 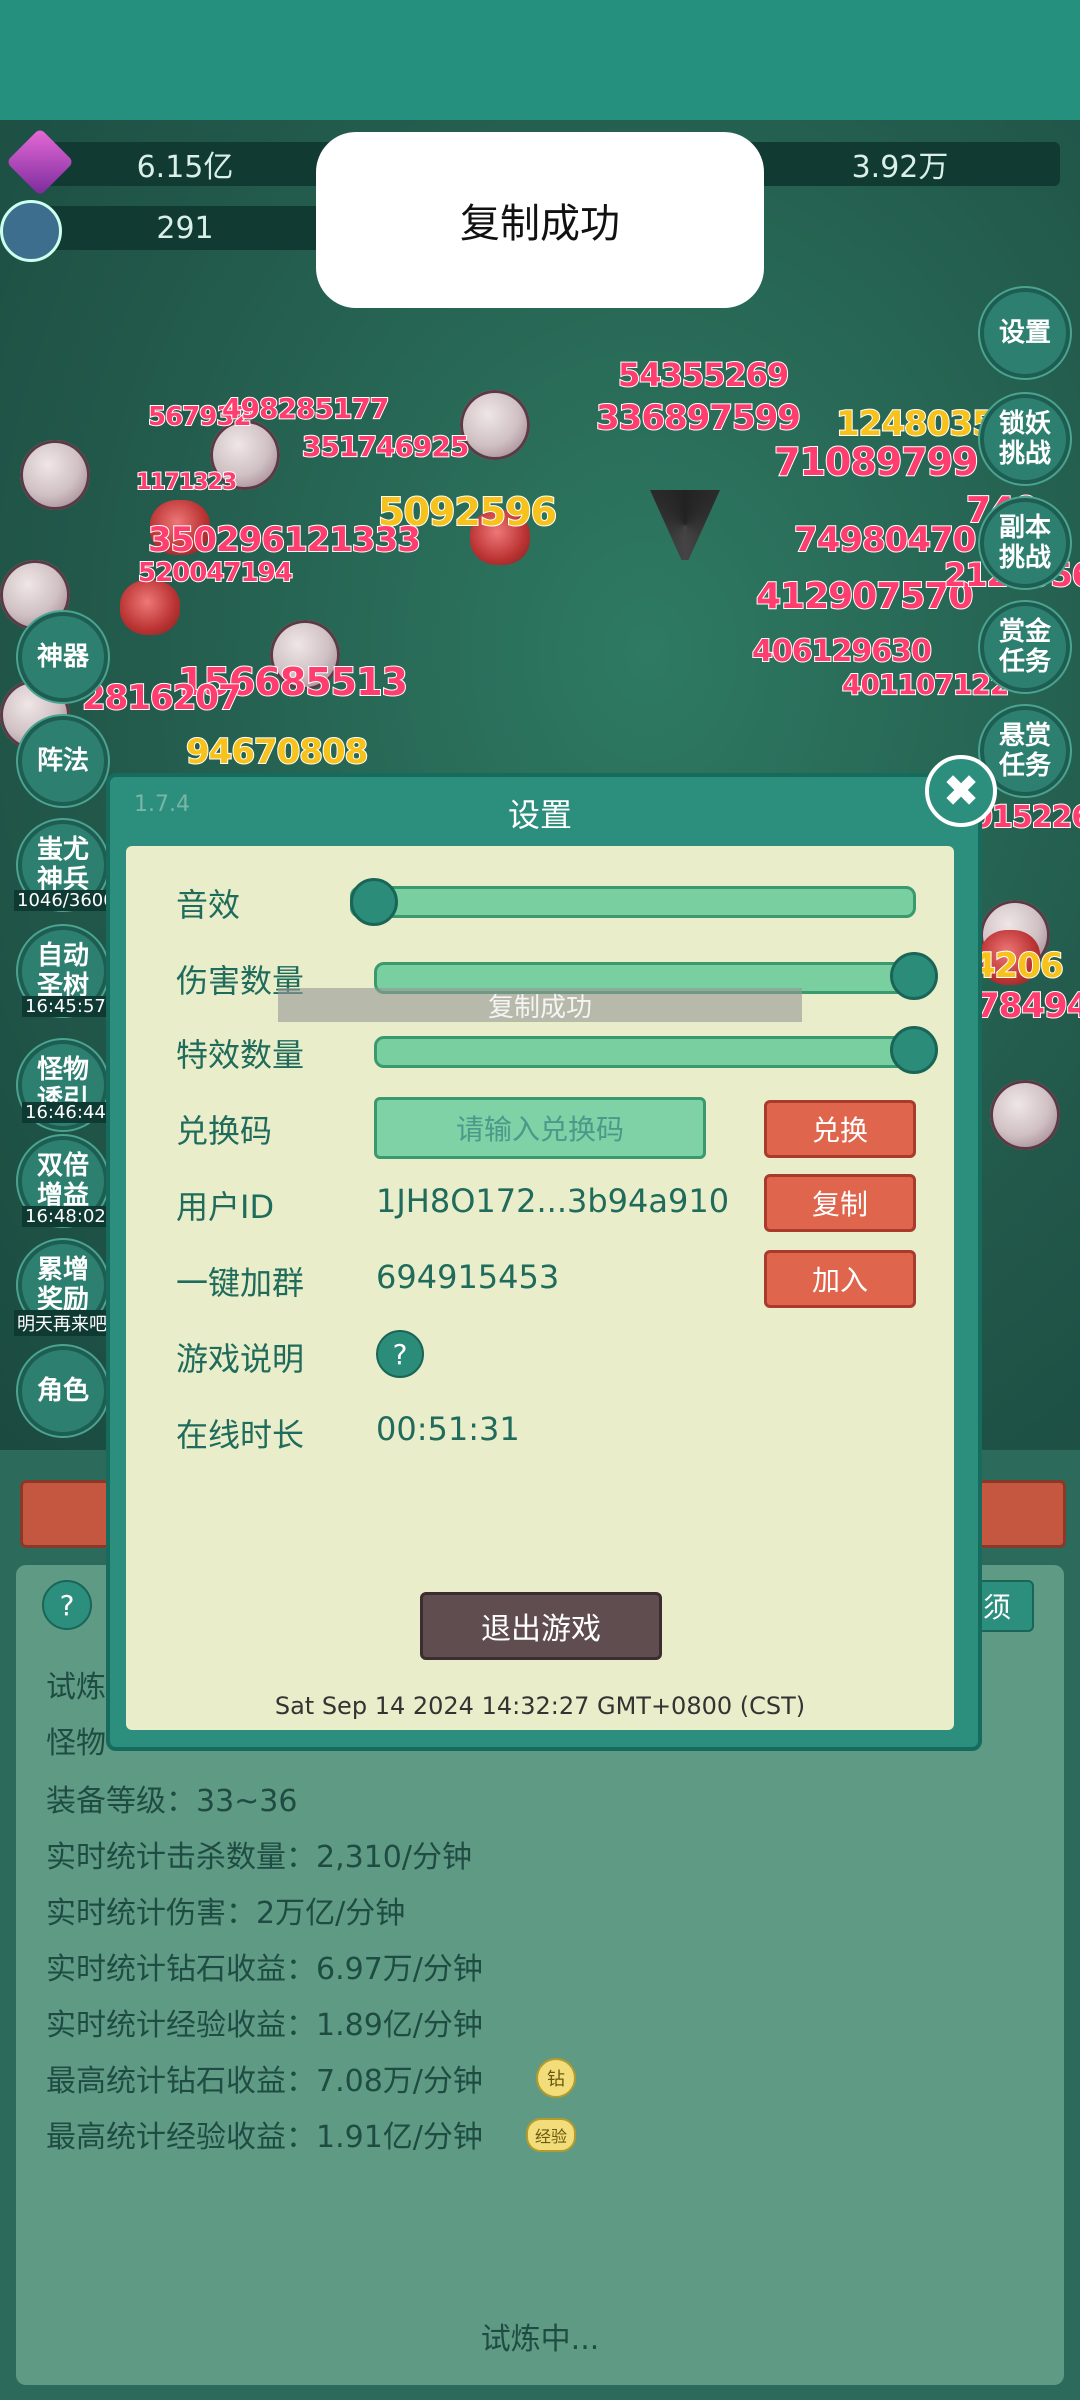 What do you see at coordinates (374, 902) in the screenshot?
I see `sound-slider-handle` at bounding box center [374, 902].